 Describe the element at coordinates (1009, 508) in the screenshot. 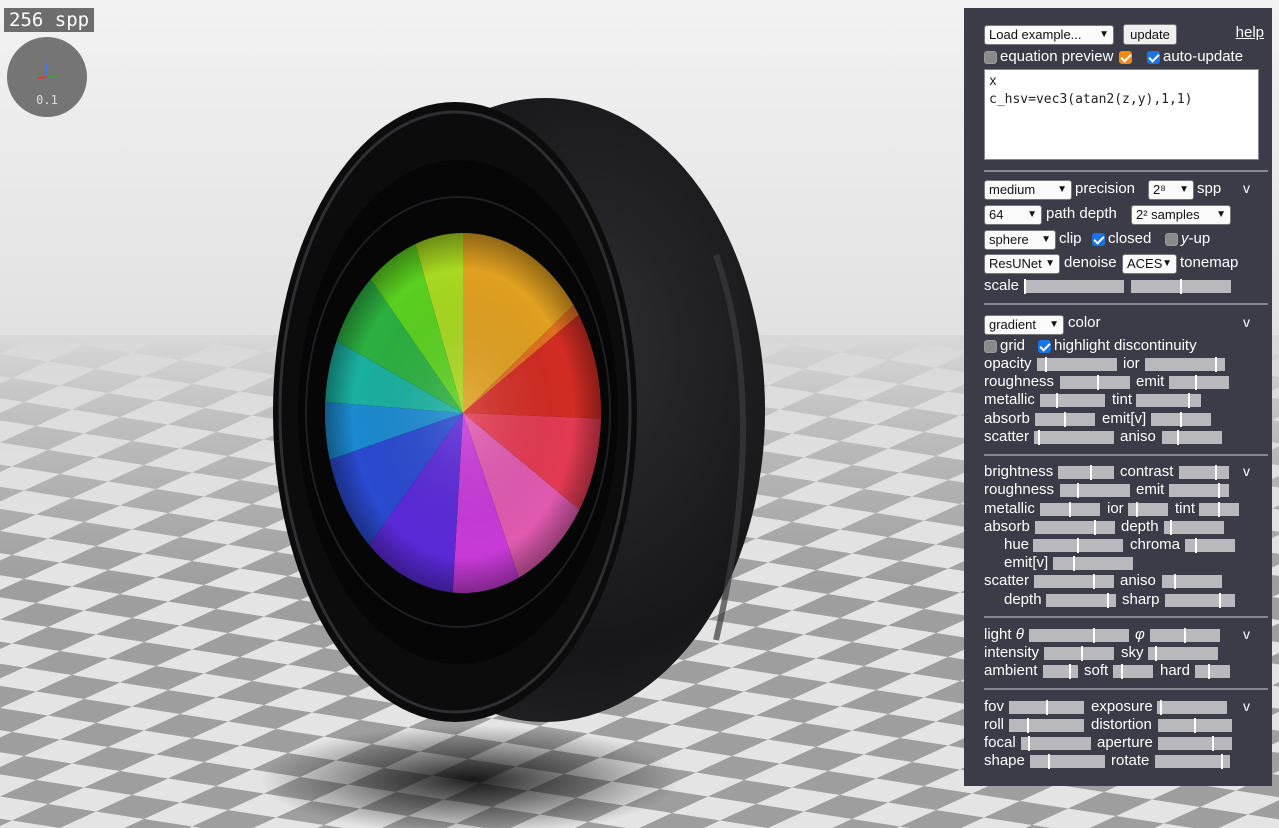

I see `metallic-label: metallic` at that location.